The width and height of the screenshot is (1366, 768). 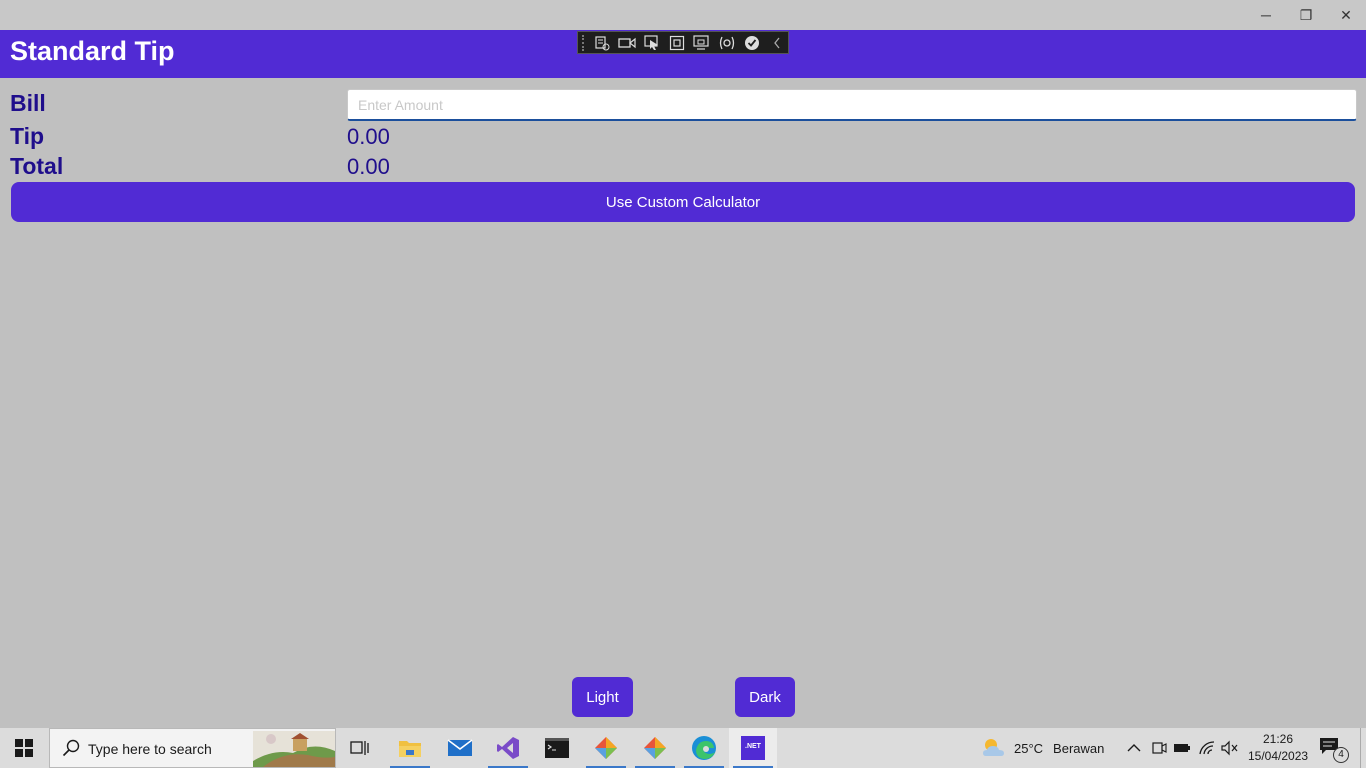 I want to click on dotnet-app-label: .NET, so click(x=753, y=746).